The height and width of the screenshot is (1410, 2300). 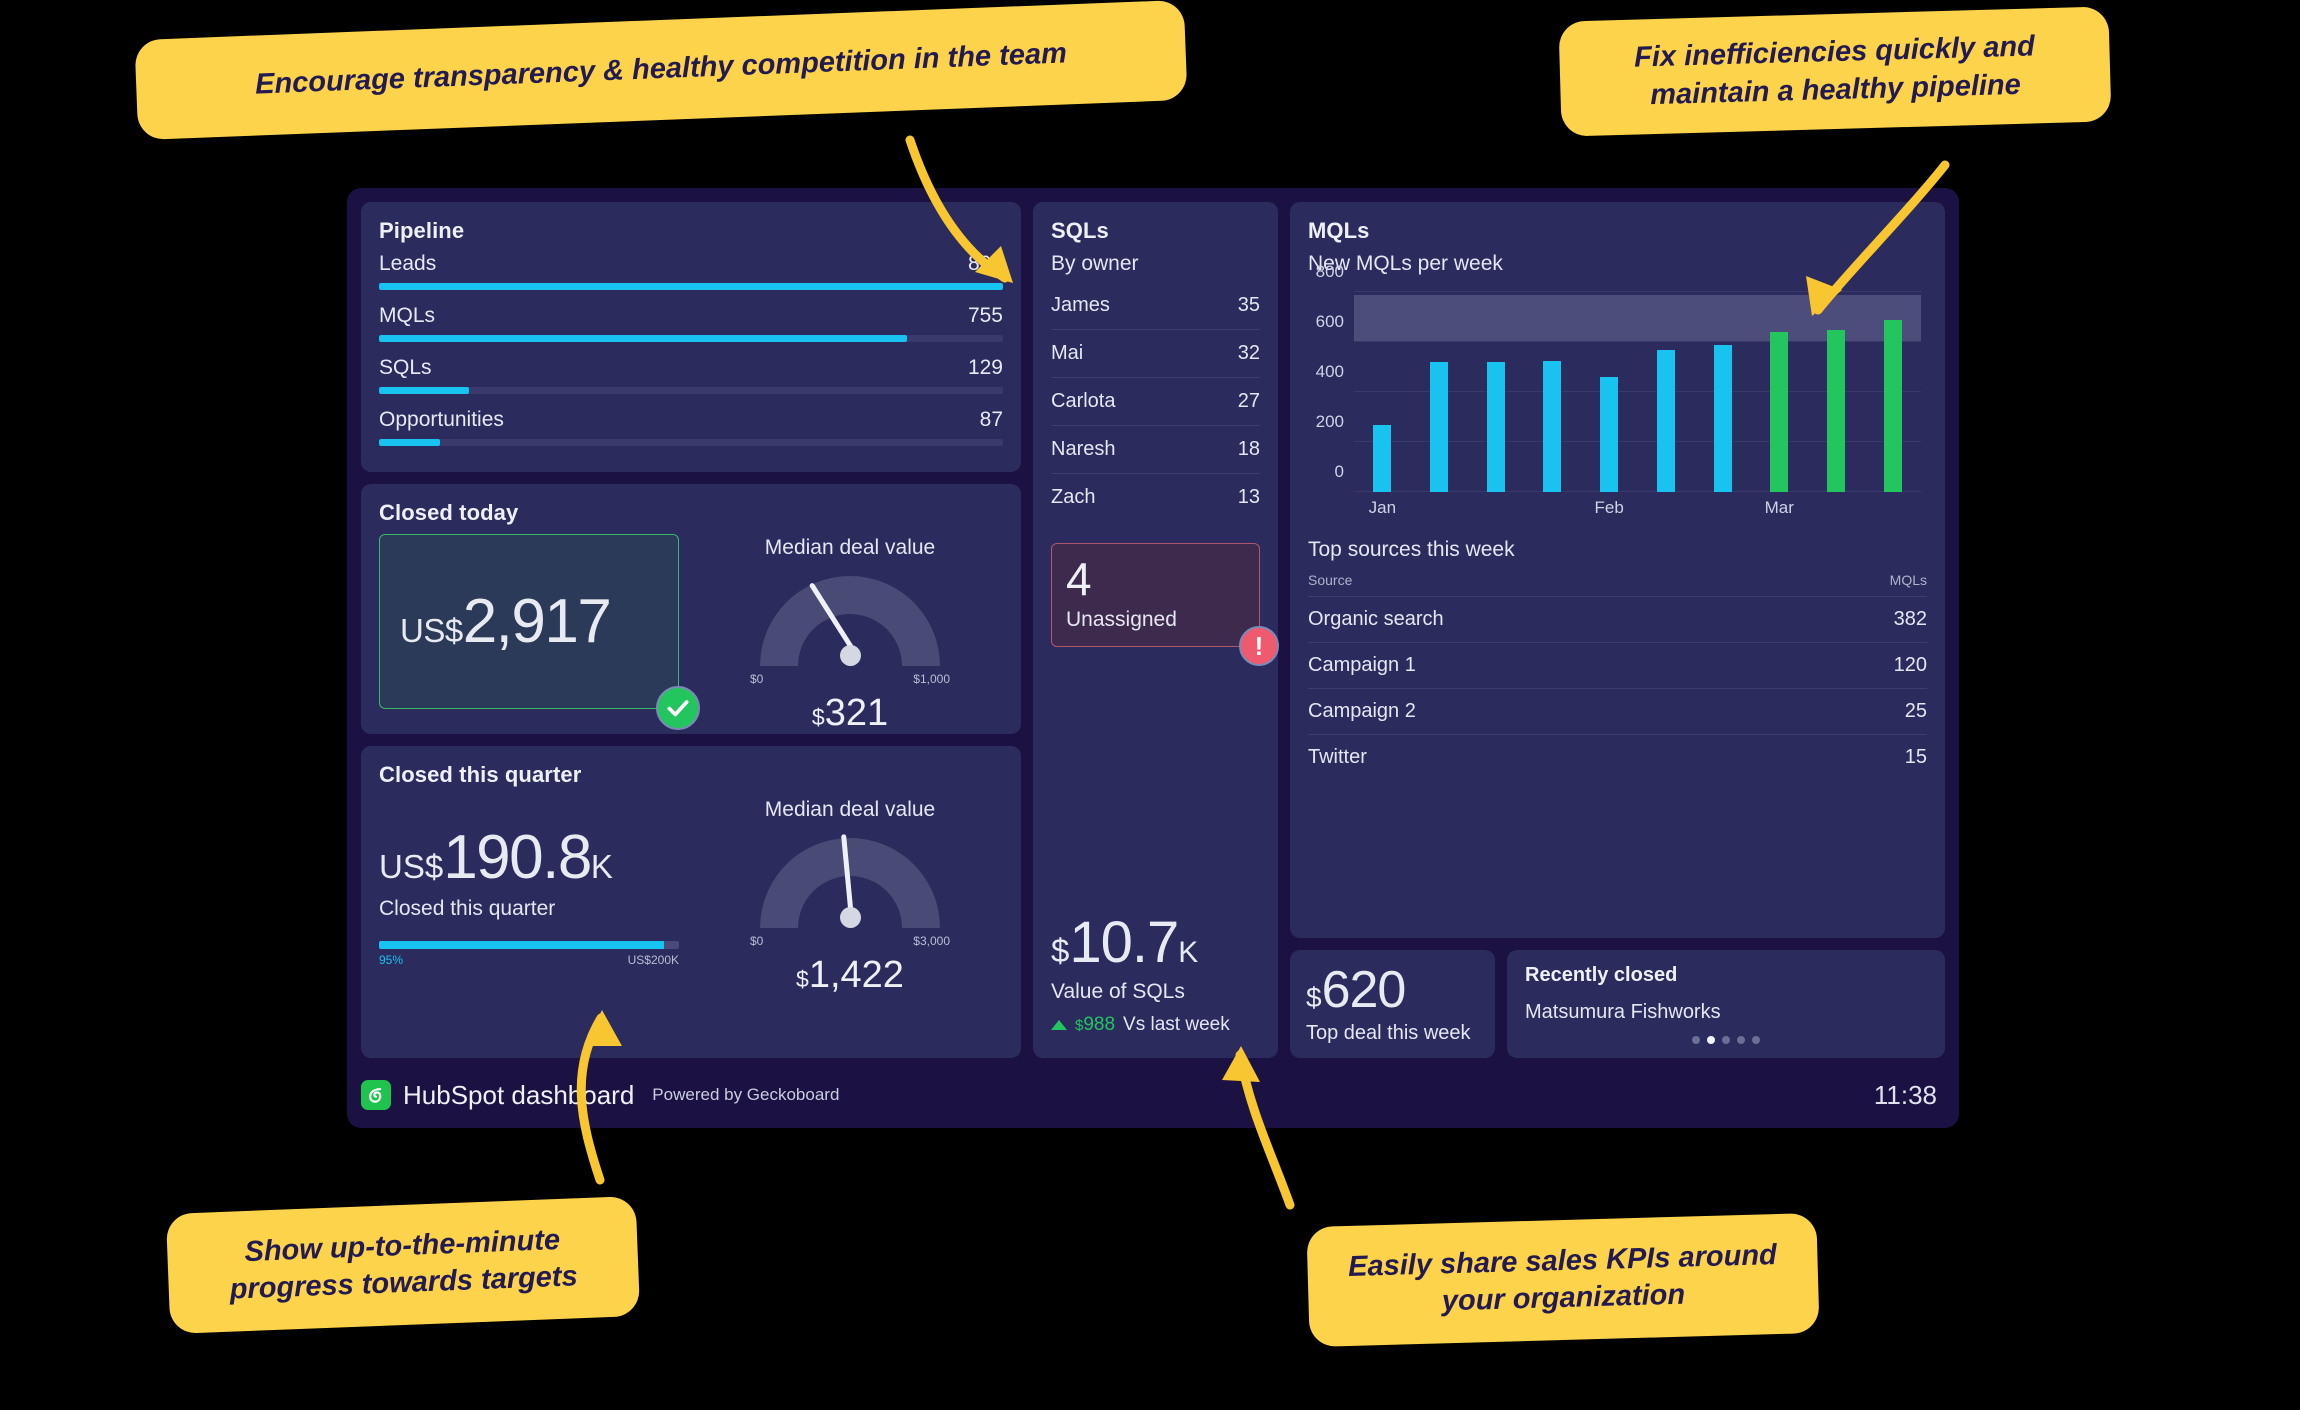 What do you see at coordinates (850, 655) in the screenshot?
I see `gauge-hub` at bounding box center [850, 655].